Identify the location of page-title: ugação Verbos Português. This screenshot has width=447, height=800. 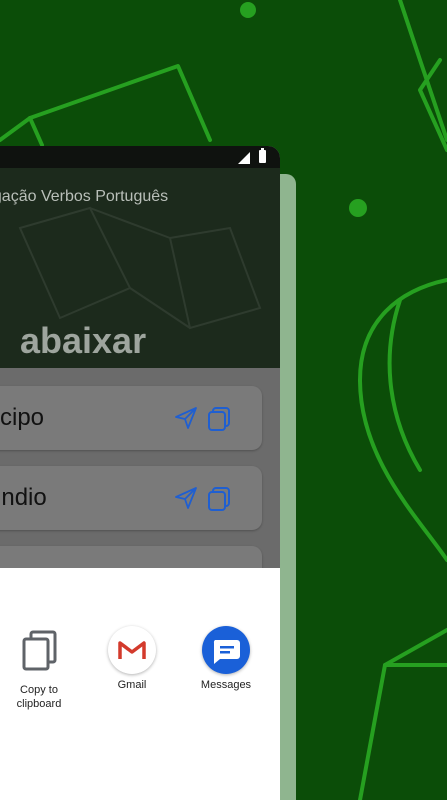
(84, 196).